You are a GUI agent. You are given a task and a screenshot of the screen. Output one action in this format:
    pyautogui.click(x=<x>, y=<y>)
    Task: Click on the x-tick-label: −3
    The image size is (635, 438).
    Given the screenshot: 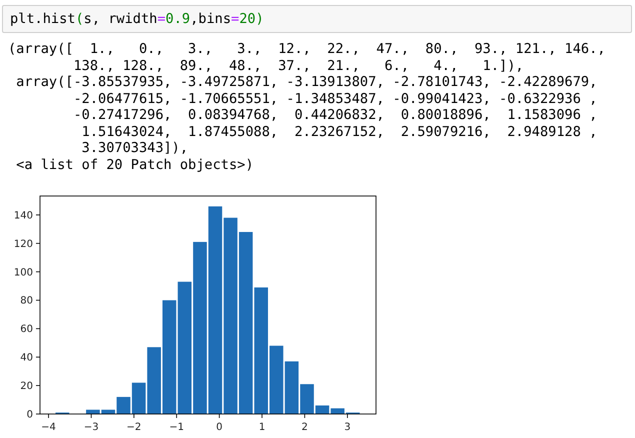 What is the action you would take?
    pyautogui.click(x=91, y=427)
    